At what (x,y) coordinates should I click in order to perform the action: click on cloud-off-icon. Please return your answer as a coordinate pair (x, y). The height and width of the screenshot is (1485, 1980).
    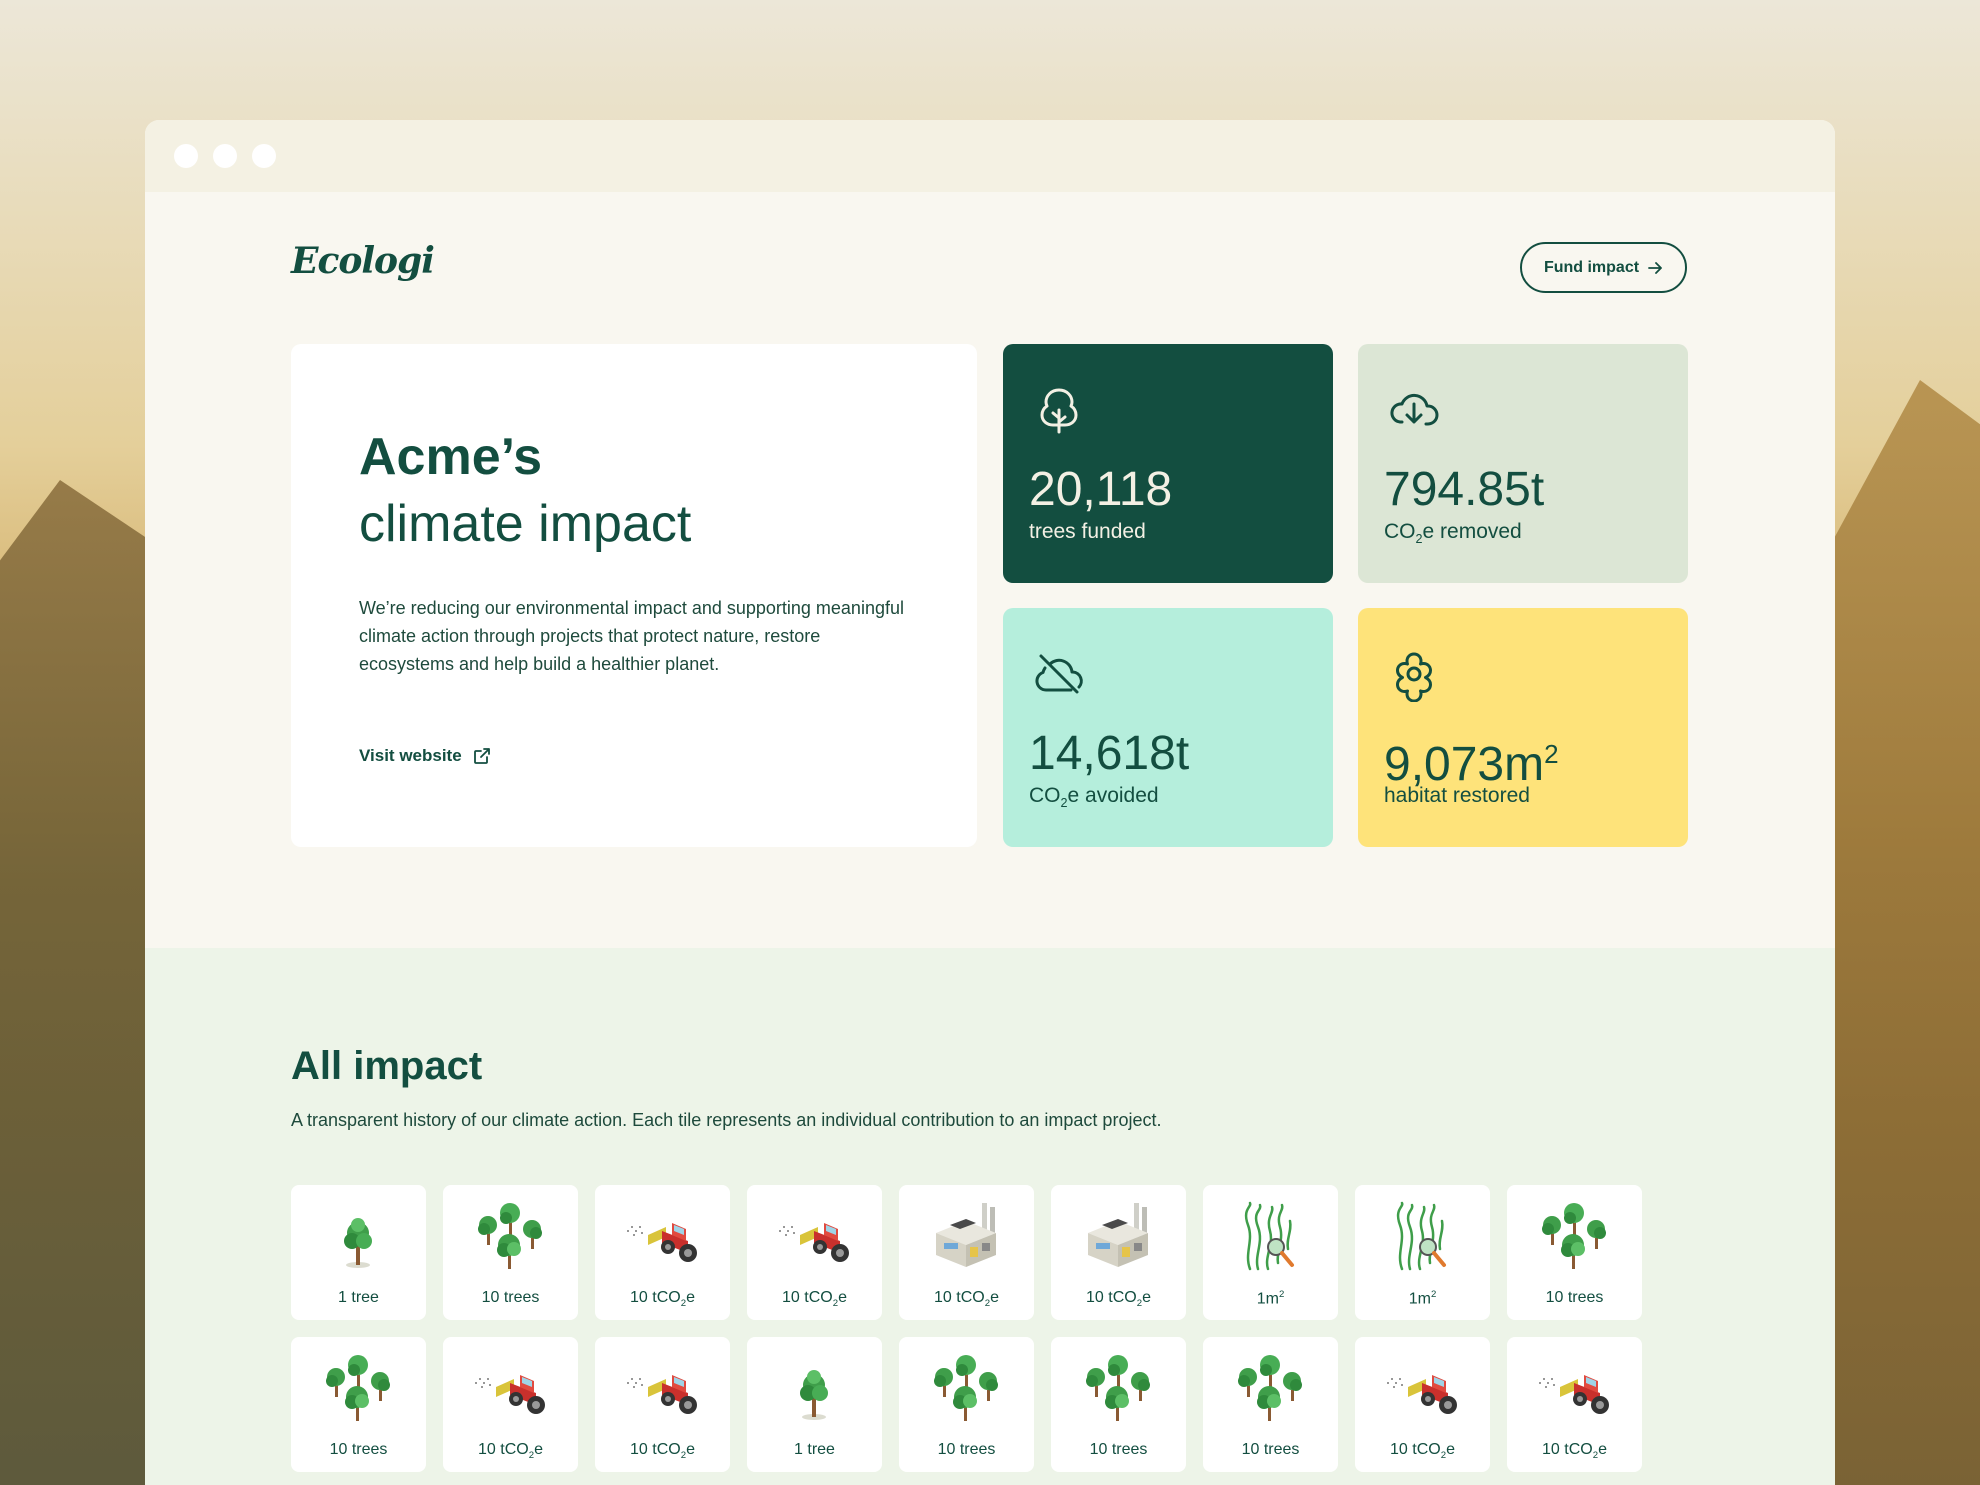
    Looking at the image, I should click on (1059, 674).